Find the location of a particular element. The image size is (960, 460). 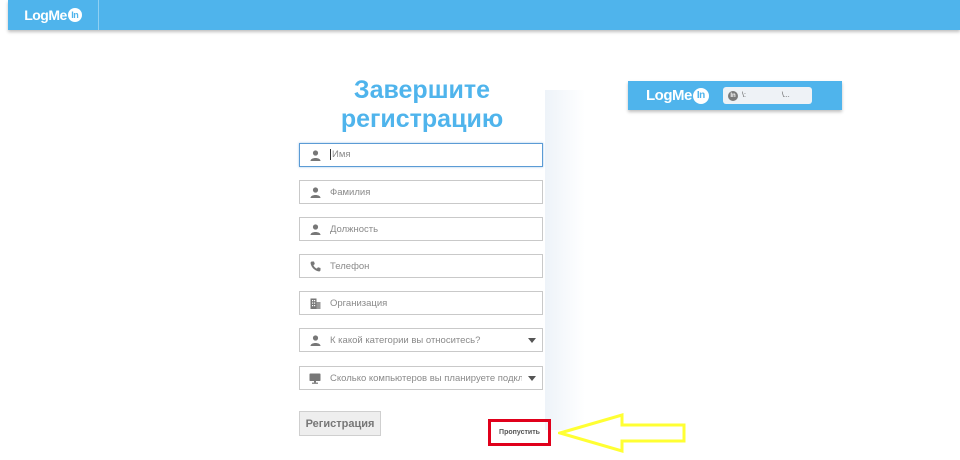

skip-label: Пропустить is located at coordinates (519, 432).